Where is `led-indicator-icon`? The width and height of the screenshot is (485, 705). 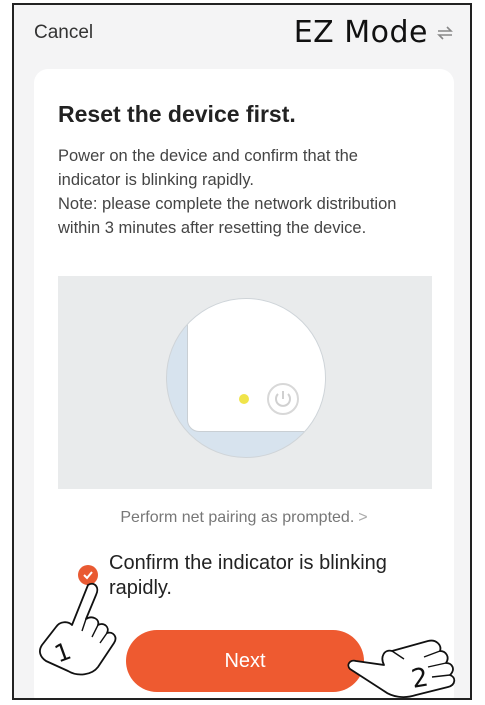 led-indicator-icon is located at coordinates (244, 399).